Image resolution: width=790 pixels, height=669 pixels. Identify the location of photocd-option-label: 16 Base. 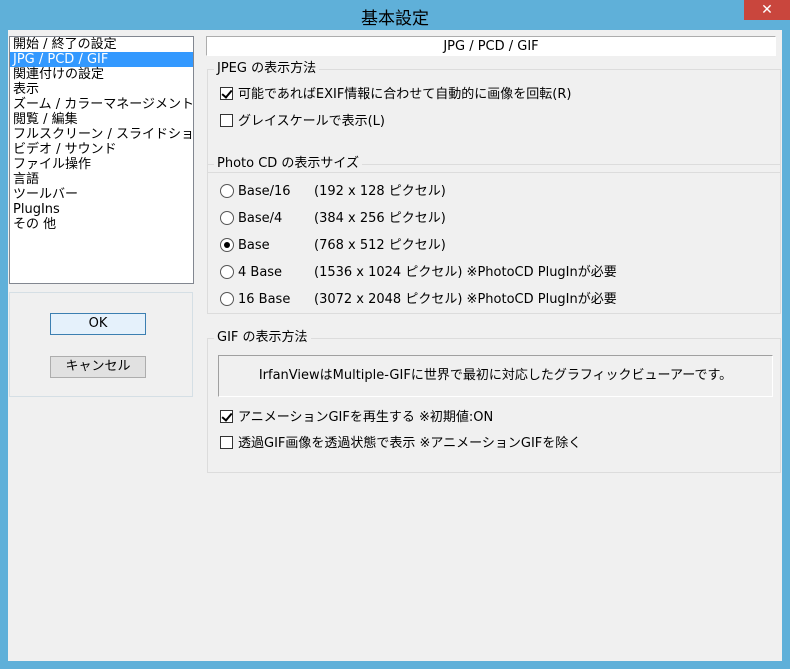
(264, 299).